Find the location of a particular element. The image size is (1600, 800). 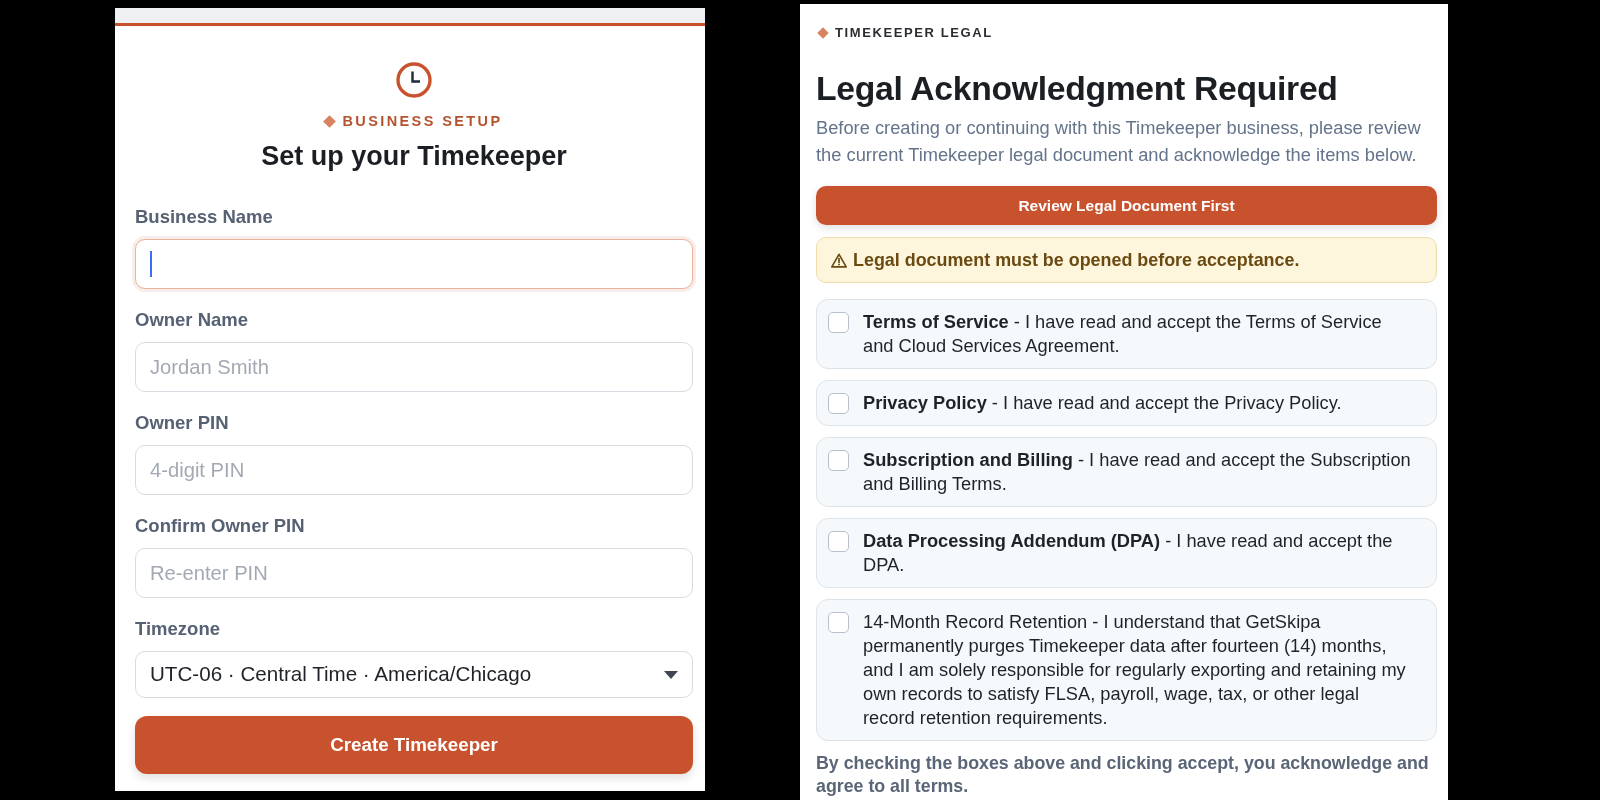

warning-text: Legal document must be opened before acceptance. is located at coordinates (1076, 260).